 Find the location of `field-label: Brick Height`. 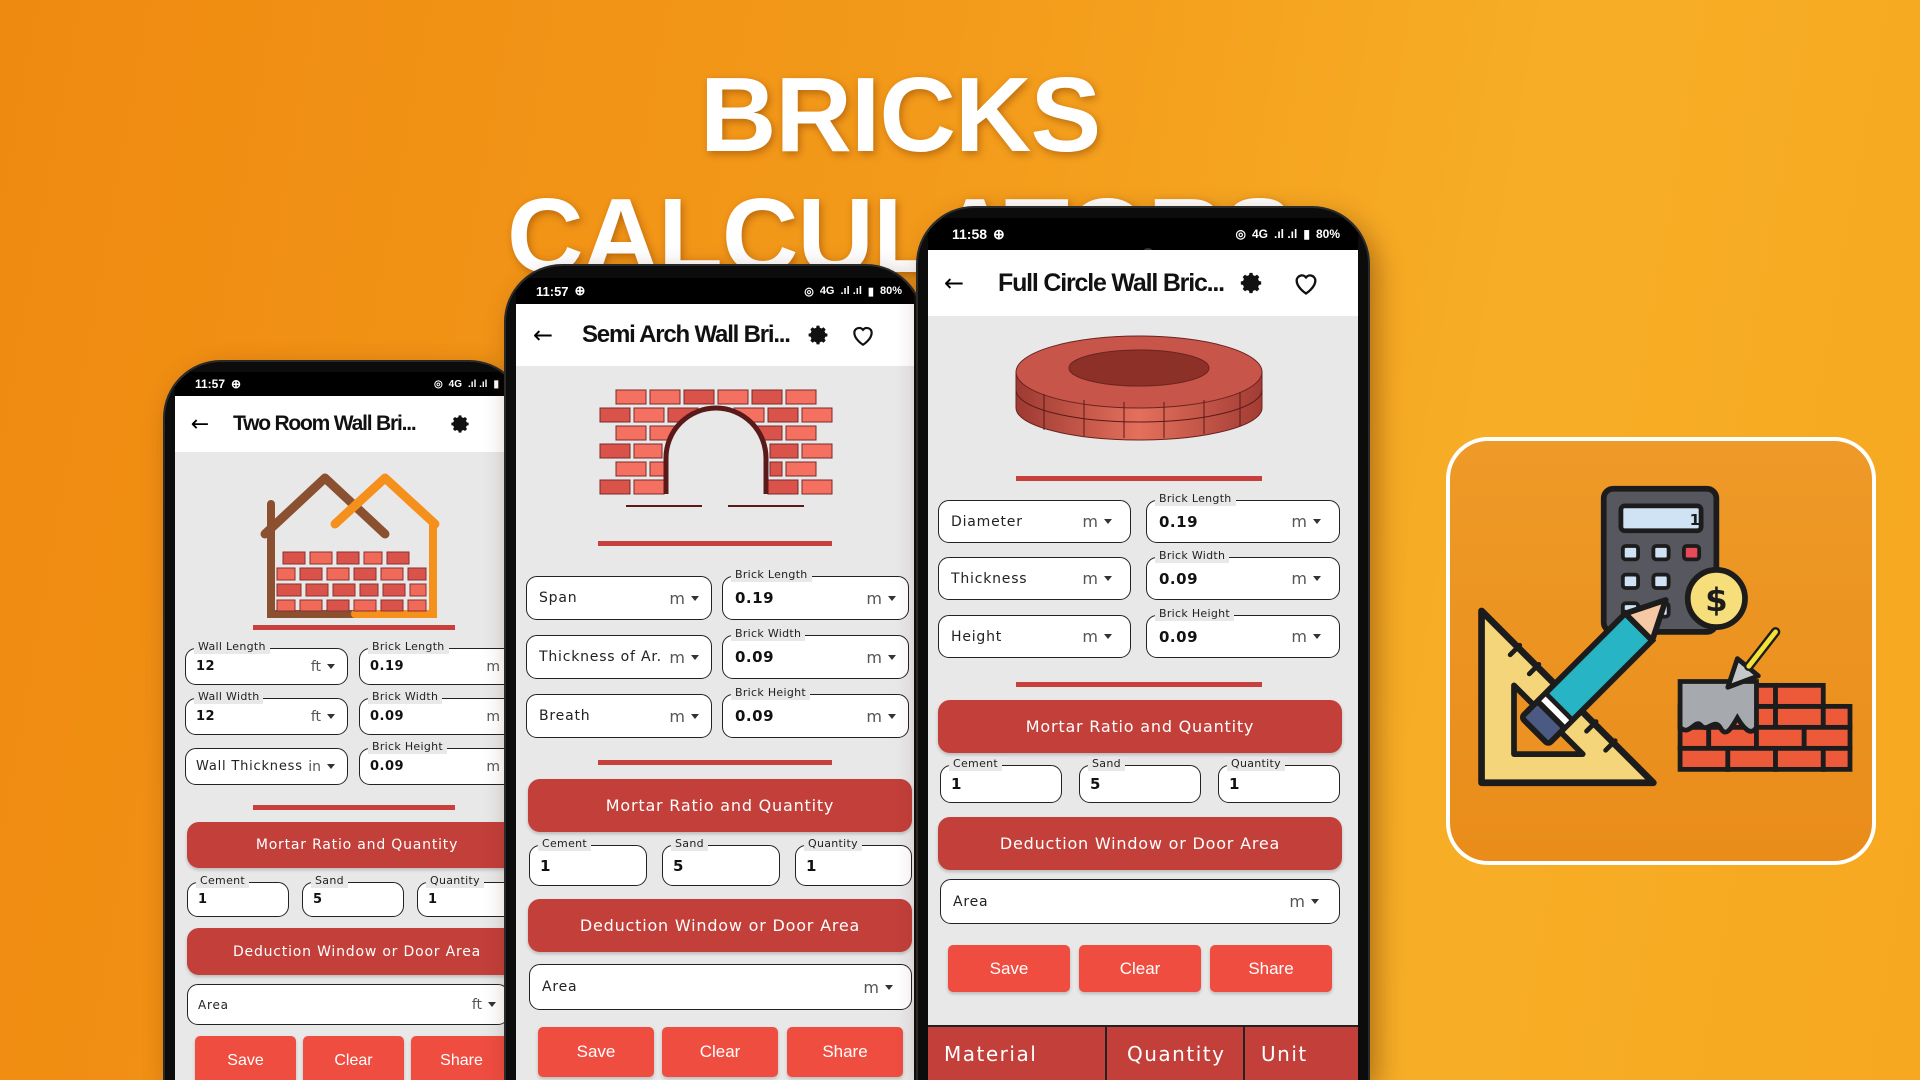

field-label: Brick Height is located at coordinates (408, 747).